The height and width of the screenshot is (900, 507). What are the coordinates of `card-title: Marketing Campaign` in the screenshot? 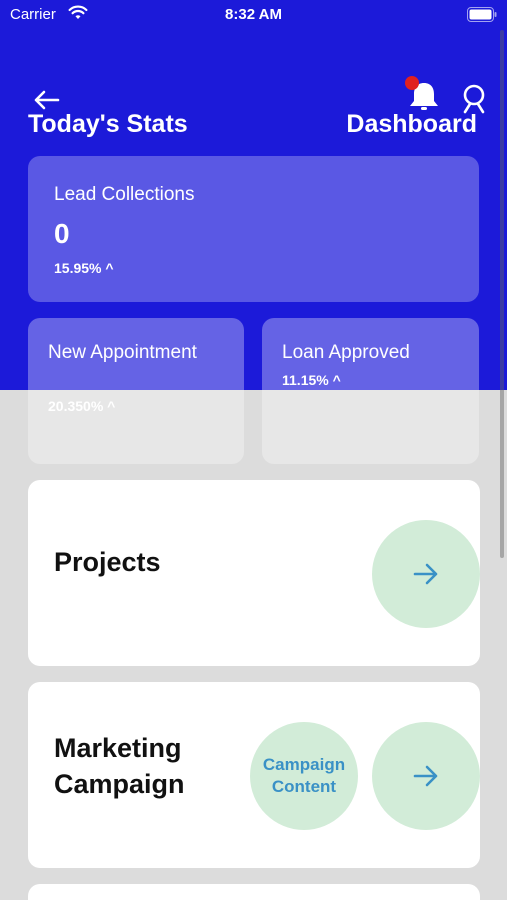 It's located at (119, 766).